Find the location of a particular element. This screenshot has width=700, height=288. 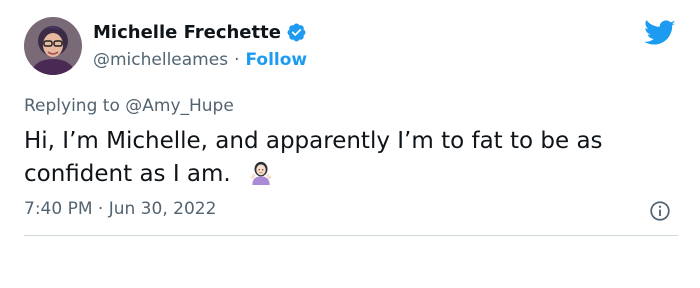

footer-divider is located at coordinates (351, 235).